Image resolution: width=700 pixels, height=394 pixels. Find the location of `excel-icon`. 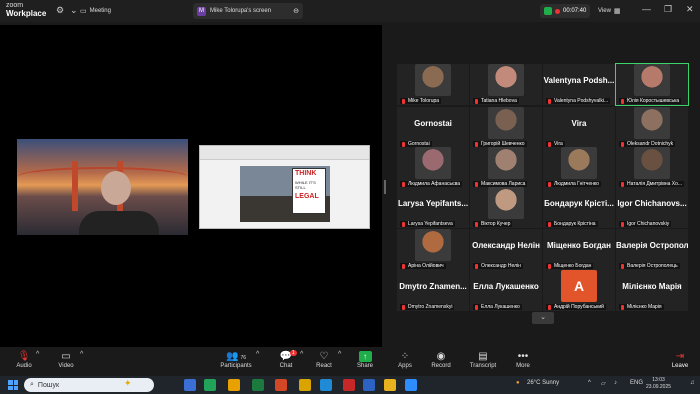

excel-icon is located at coordinates (258, 385).